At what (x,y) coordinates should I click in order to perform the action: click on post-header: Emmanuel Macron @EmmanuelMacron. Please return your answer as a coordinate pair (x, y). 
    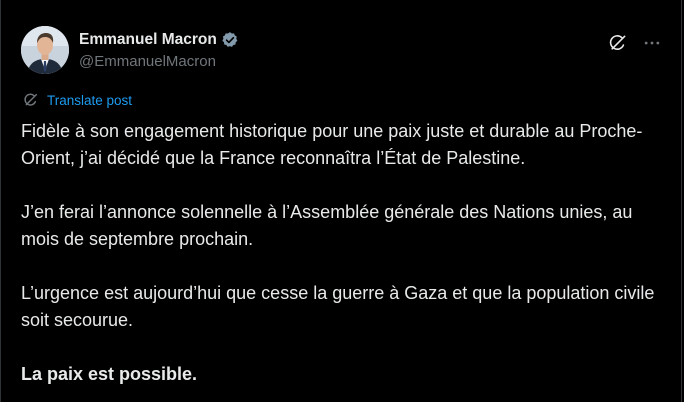
    Looking at the image, I should click on (343, 51).